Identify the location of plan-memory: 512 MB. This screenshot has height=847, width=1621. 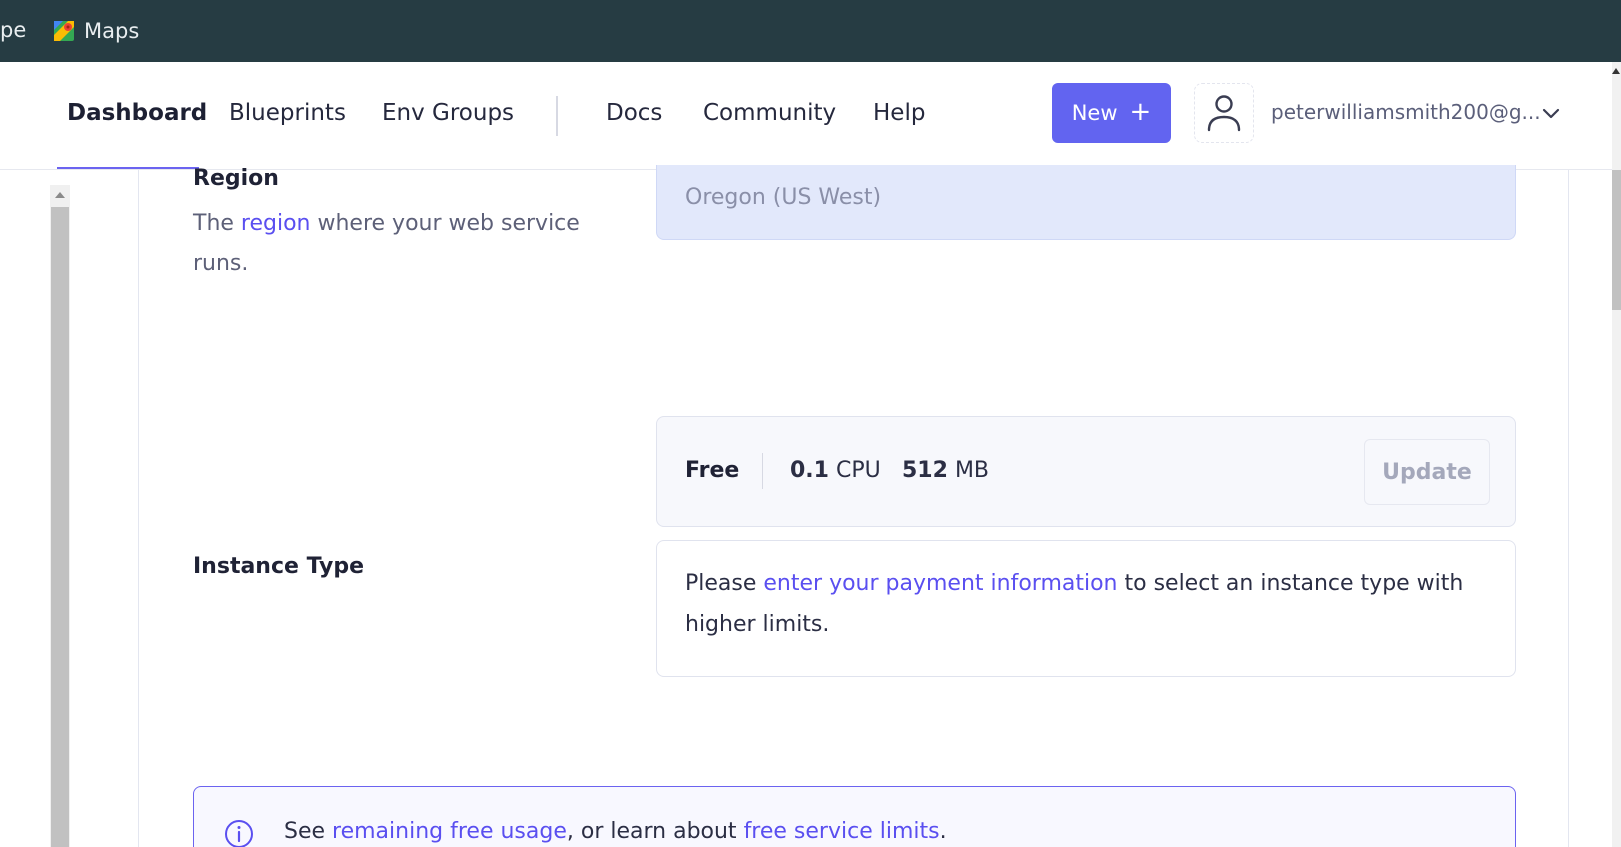
(945, 470).